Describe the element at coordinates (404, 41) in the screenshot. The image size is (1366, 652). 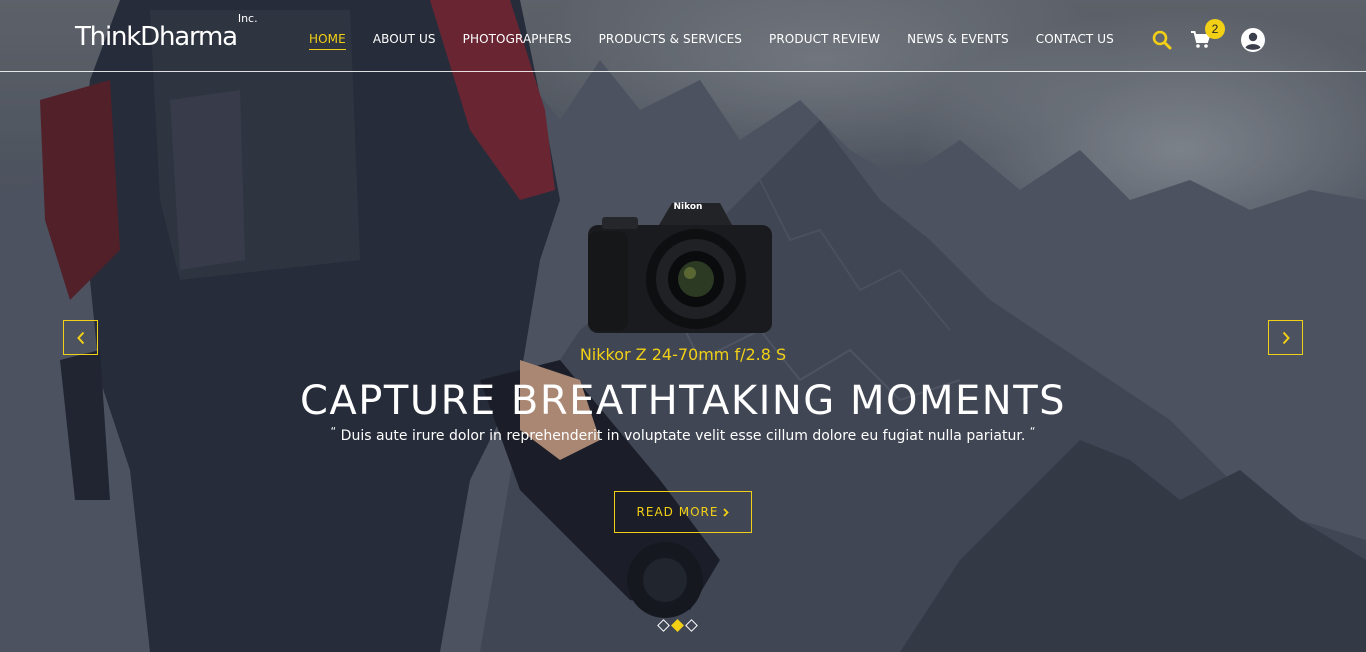
I see `nav-item-about-us: ABOUT US` at that location.